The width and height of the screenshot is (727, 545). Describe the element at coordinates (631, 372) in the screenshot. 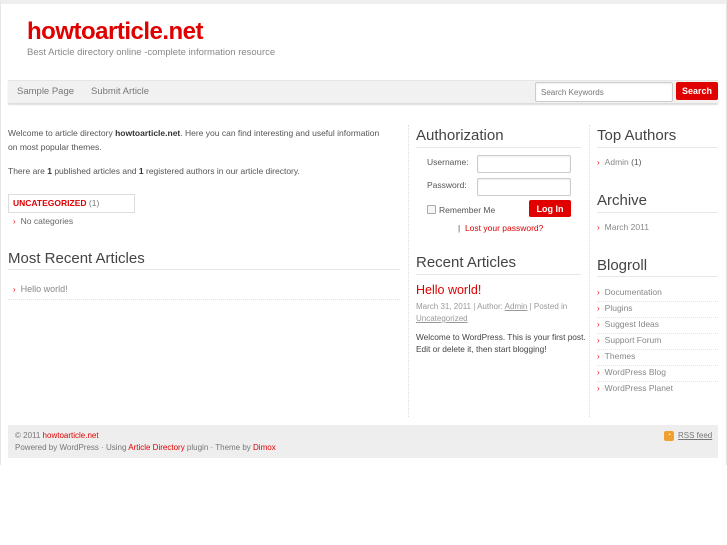

I see `blogroll-item: › WordPress Blog` at that location.